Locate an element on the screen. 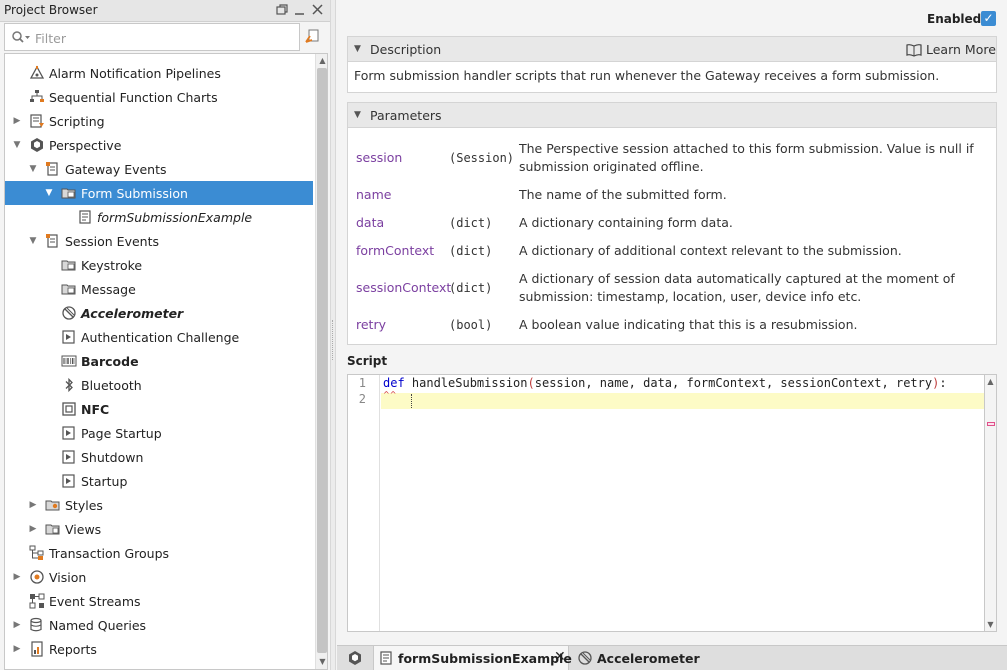 The image size is (1007, 670). tree-item: Authentication Challenge is located at coordinates (159, 337).